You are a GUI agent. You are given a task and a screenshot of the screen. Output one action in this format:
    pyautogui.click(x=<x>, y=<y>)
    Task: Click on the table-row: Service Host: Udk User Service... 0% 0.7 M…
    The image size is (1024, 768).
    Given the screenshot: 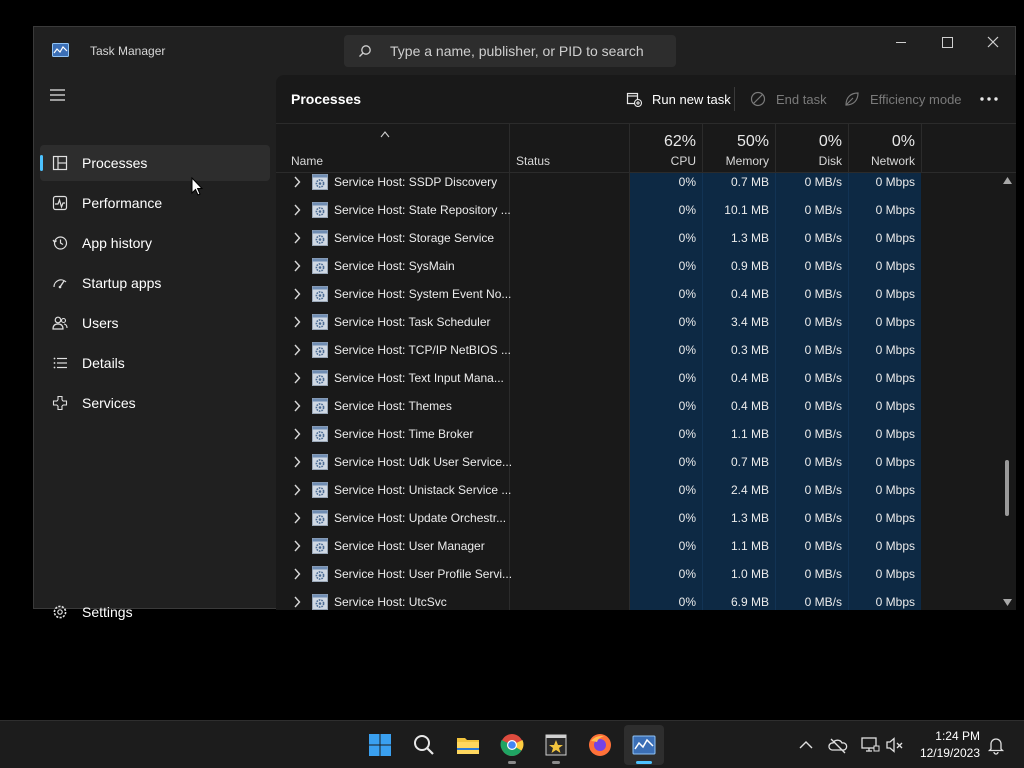 What is the action you would take?
    pyautogui.click(x=636, y=462)
    